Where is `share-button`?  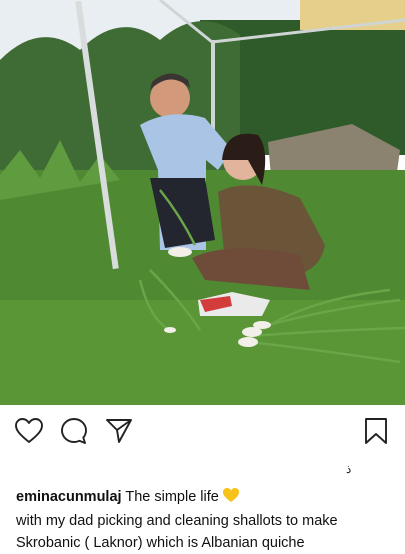
share-button is located at coordinates (119, 431).